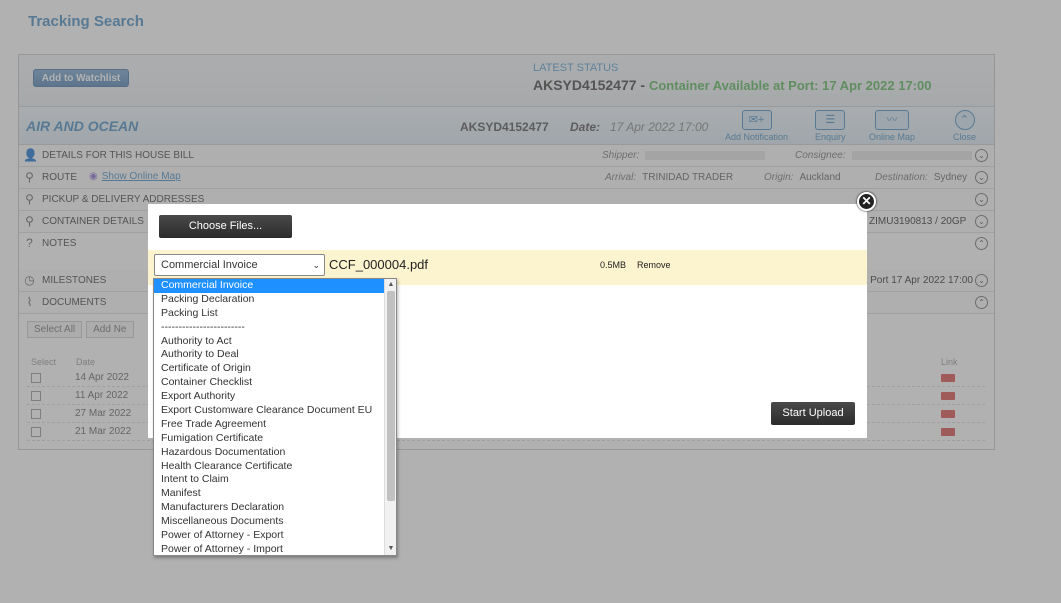 The image size is (1061, 603). Describe the element at coordinates (866, 201) in the screenshot. I see `close-modal-icon: ✕` at that location.